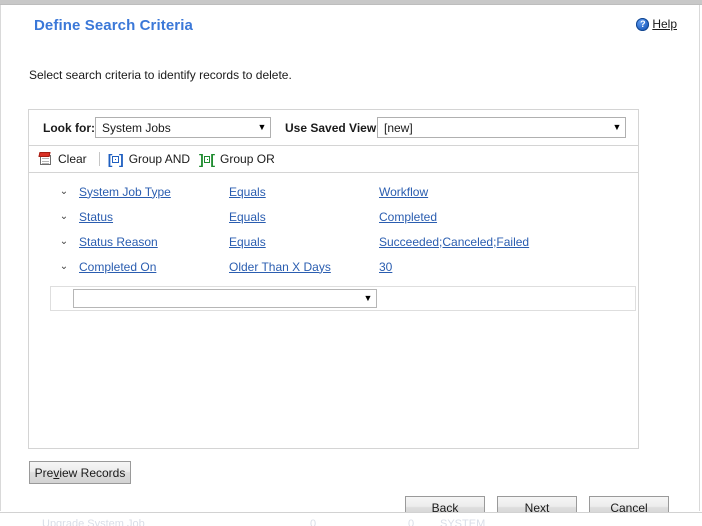 This screenshot has height=526, width=702. I want to click on help-link: ? Help, so click(656, 24).